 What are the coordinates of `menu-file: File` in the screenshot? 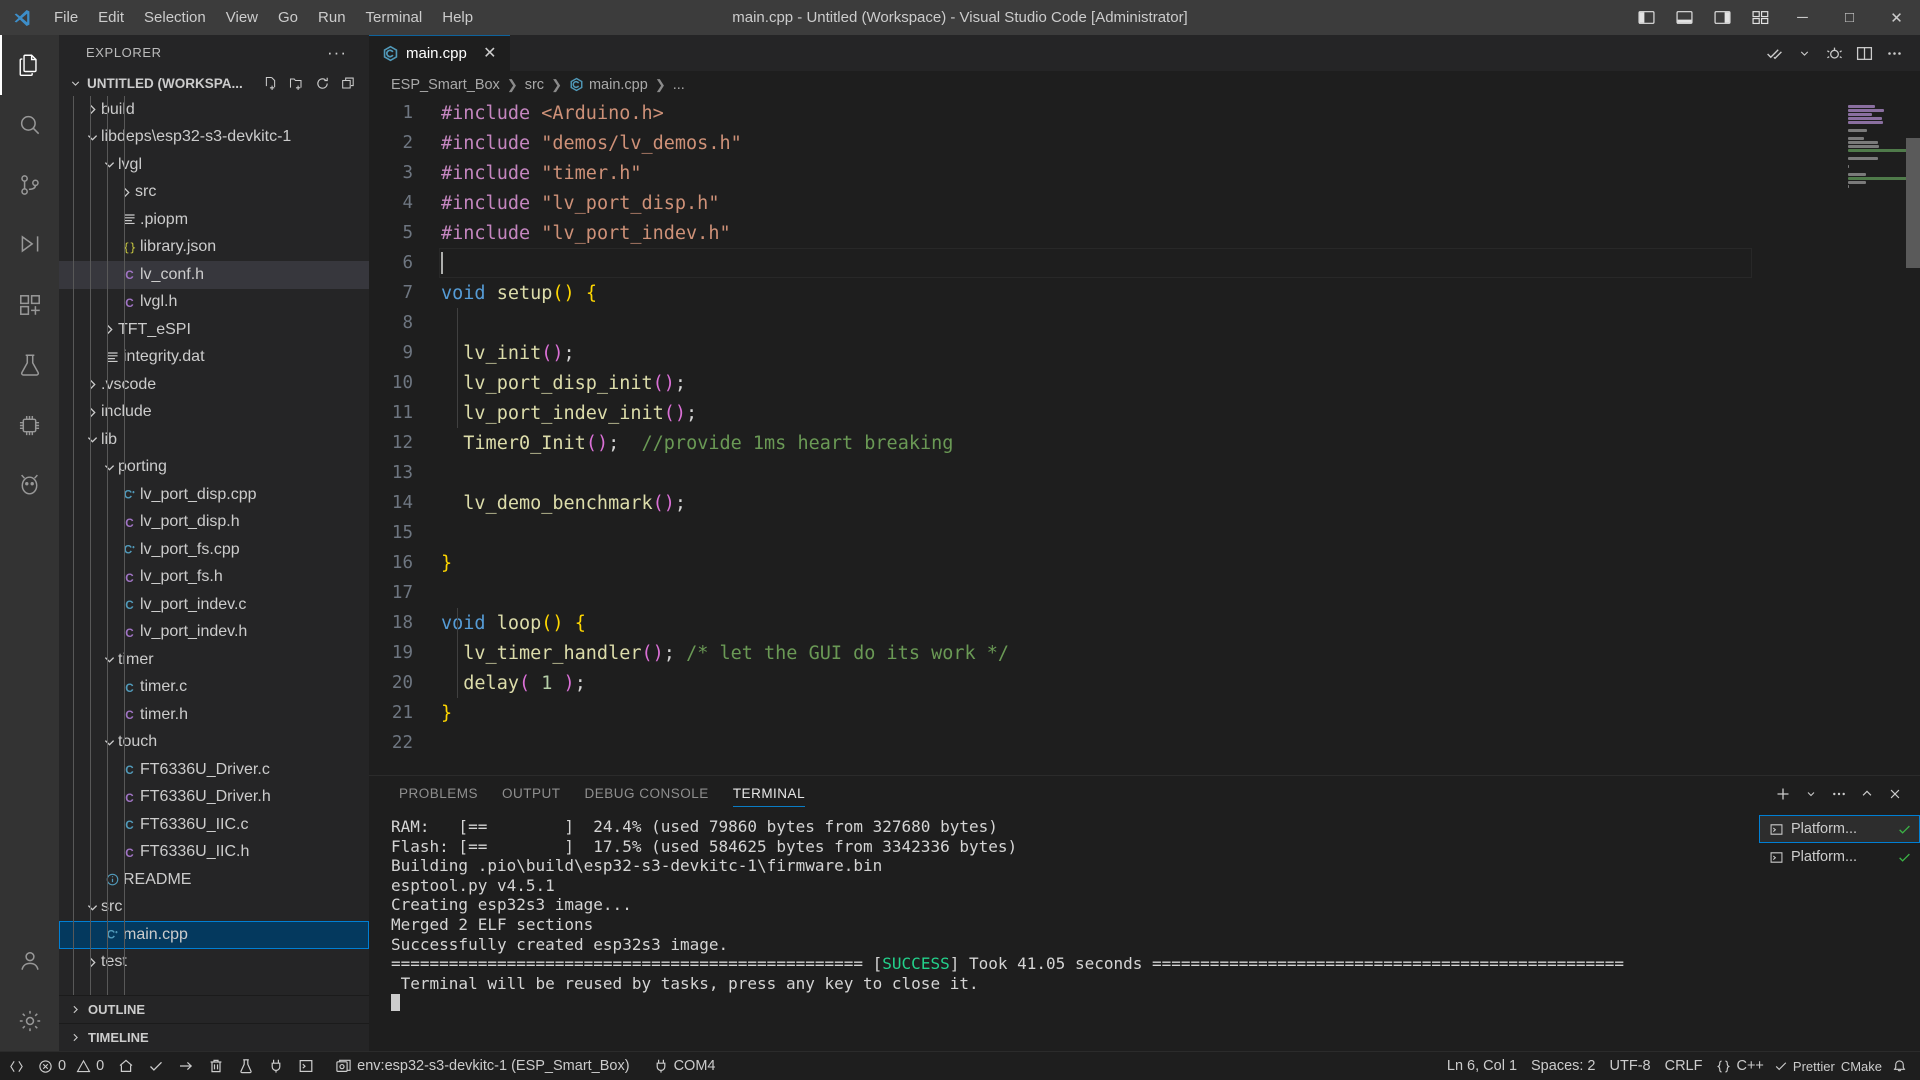 It's located at (66, 17).